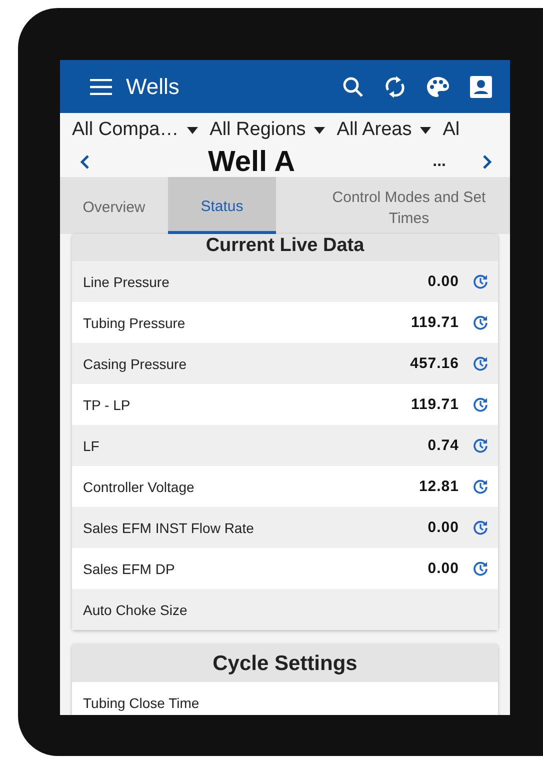 The height and width of the screenshot is (762, 543). I want to click on section-header: Cycle Settings, so click(285, 663).